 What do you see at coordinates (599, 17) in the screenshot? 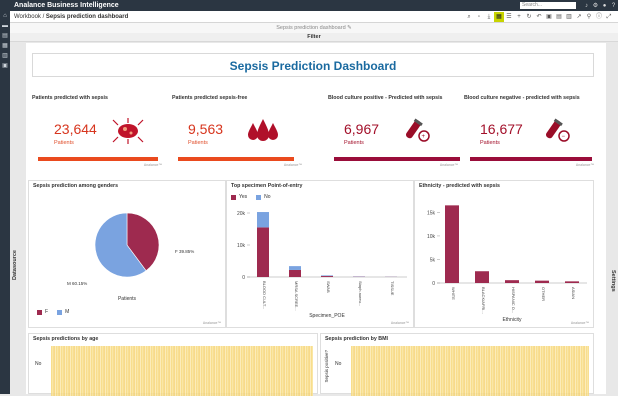
I see `info-icon: ⓘ` at bounding box center [599, 17].